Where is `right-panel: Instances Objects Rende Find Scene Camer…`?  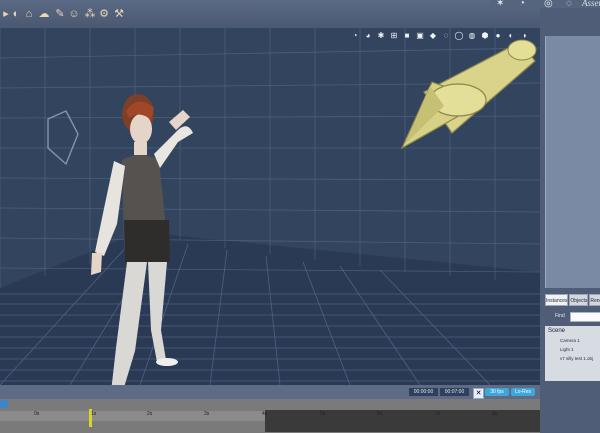
right-panel: Instances Objects Rende Find Scene Camer… is located at coordinates (570, 220).